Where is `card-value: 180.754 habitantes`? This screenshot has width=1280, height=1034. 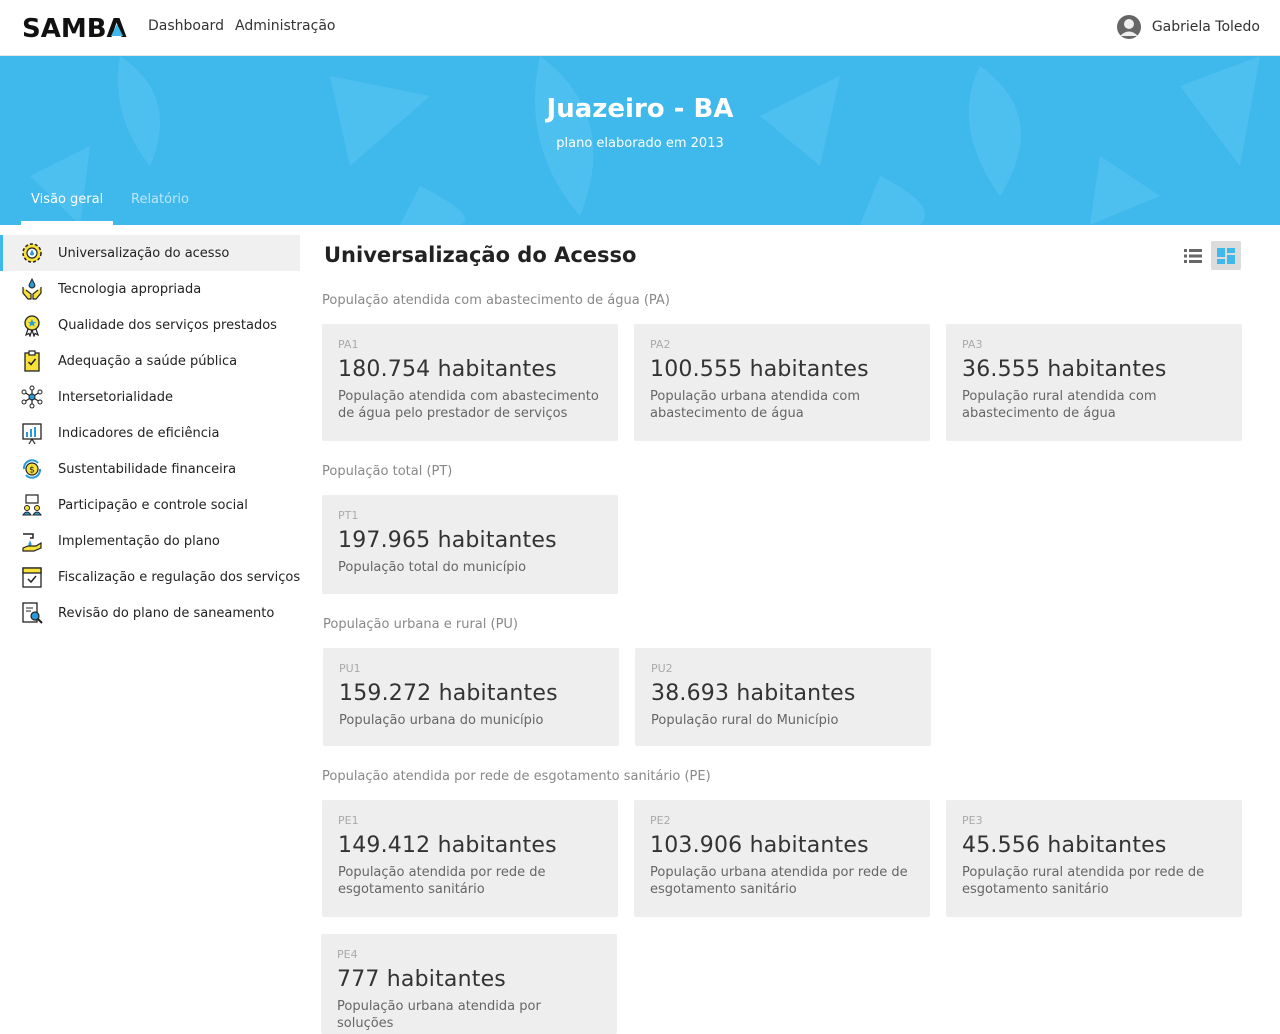
card-value: 180.754 habitantes is located at coordinates (447, 369).